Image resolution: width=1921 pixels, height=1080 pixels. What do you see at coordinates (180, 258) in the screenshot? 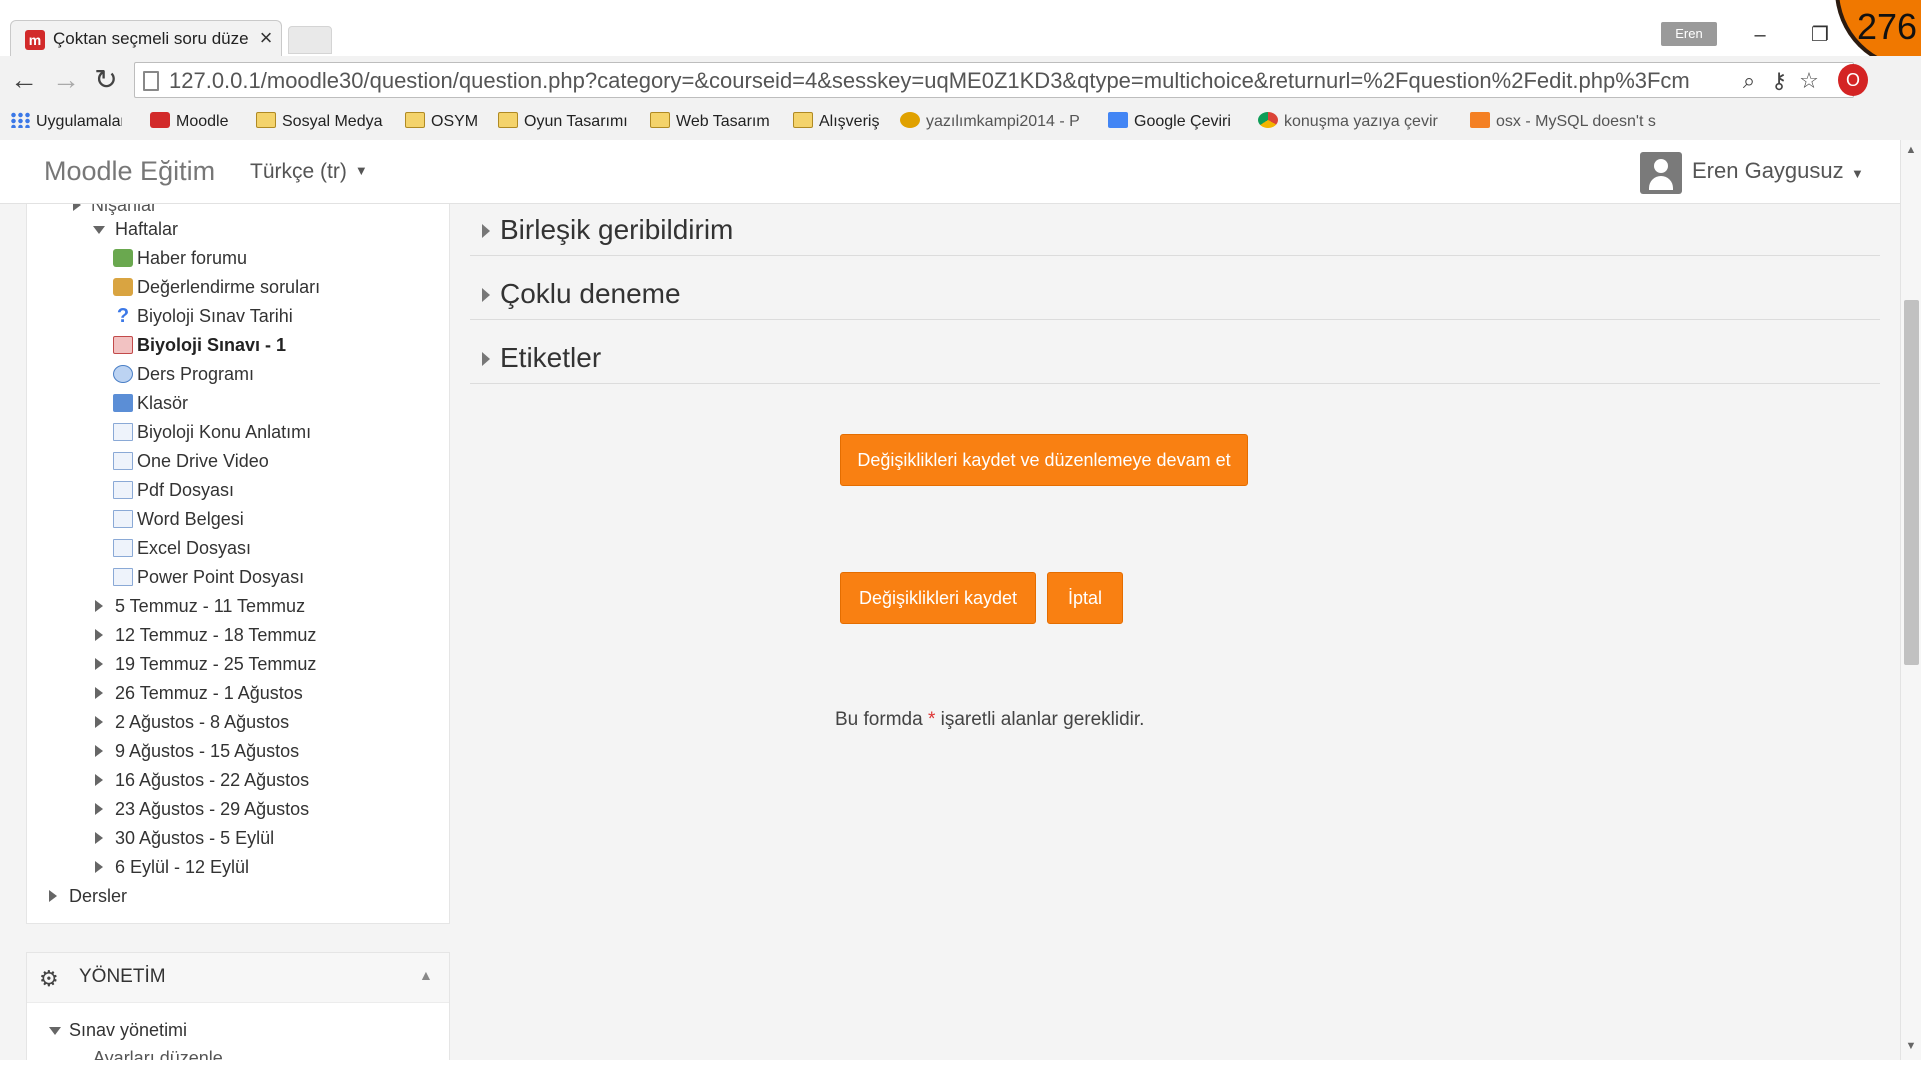
I see `nav-activity-haber-forumu: Haber forumu` at bounding box center [180, 258].